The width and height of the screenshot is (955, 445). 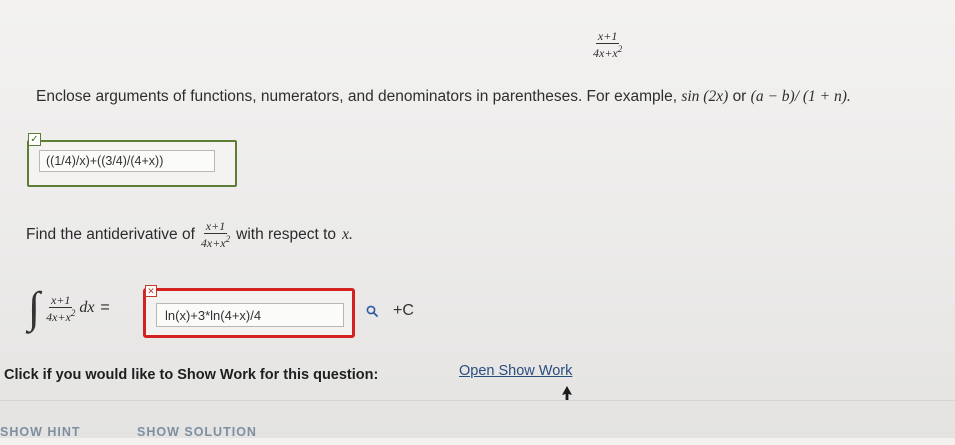 I want to click on incorrect-x-icon: ✕, so click(x=151, y=291).